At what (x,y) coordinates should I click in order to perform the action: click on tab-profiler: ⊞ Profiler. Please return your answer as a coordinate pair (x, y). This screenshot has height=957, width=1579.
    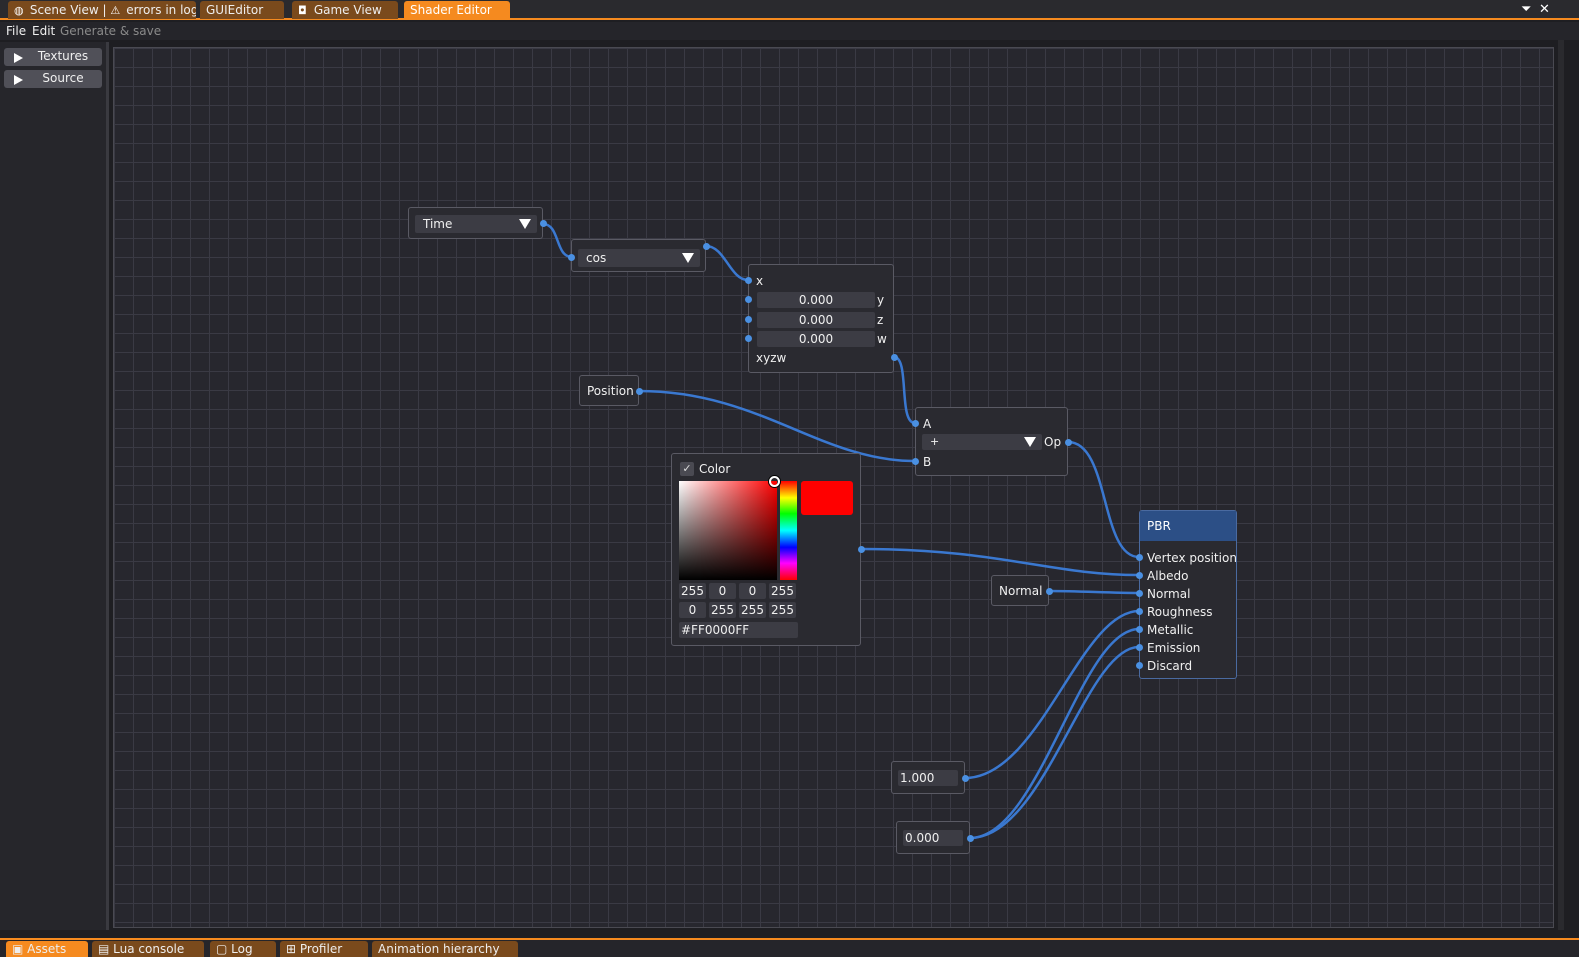
    Looking at the image, I should click on (324, 949).